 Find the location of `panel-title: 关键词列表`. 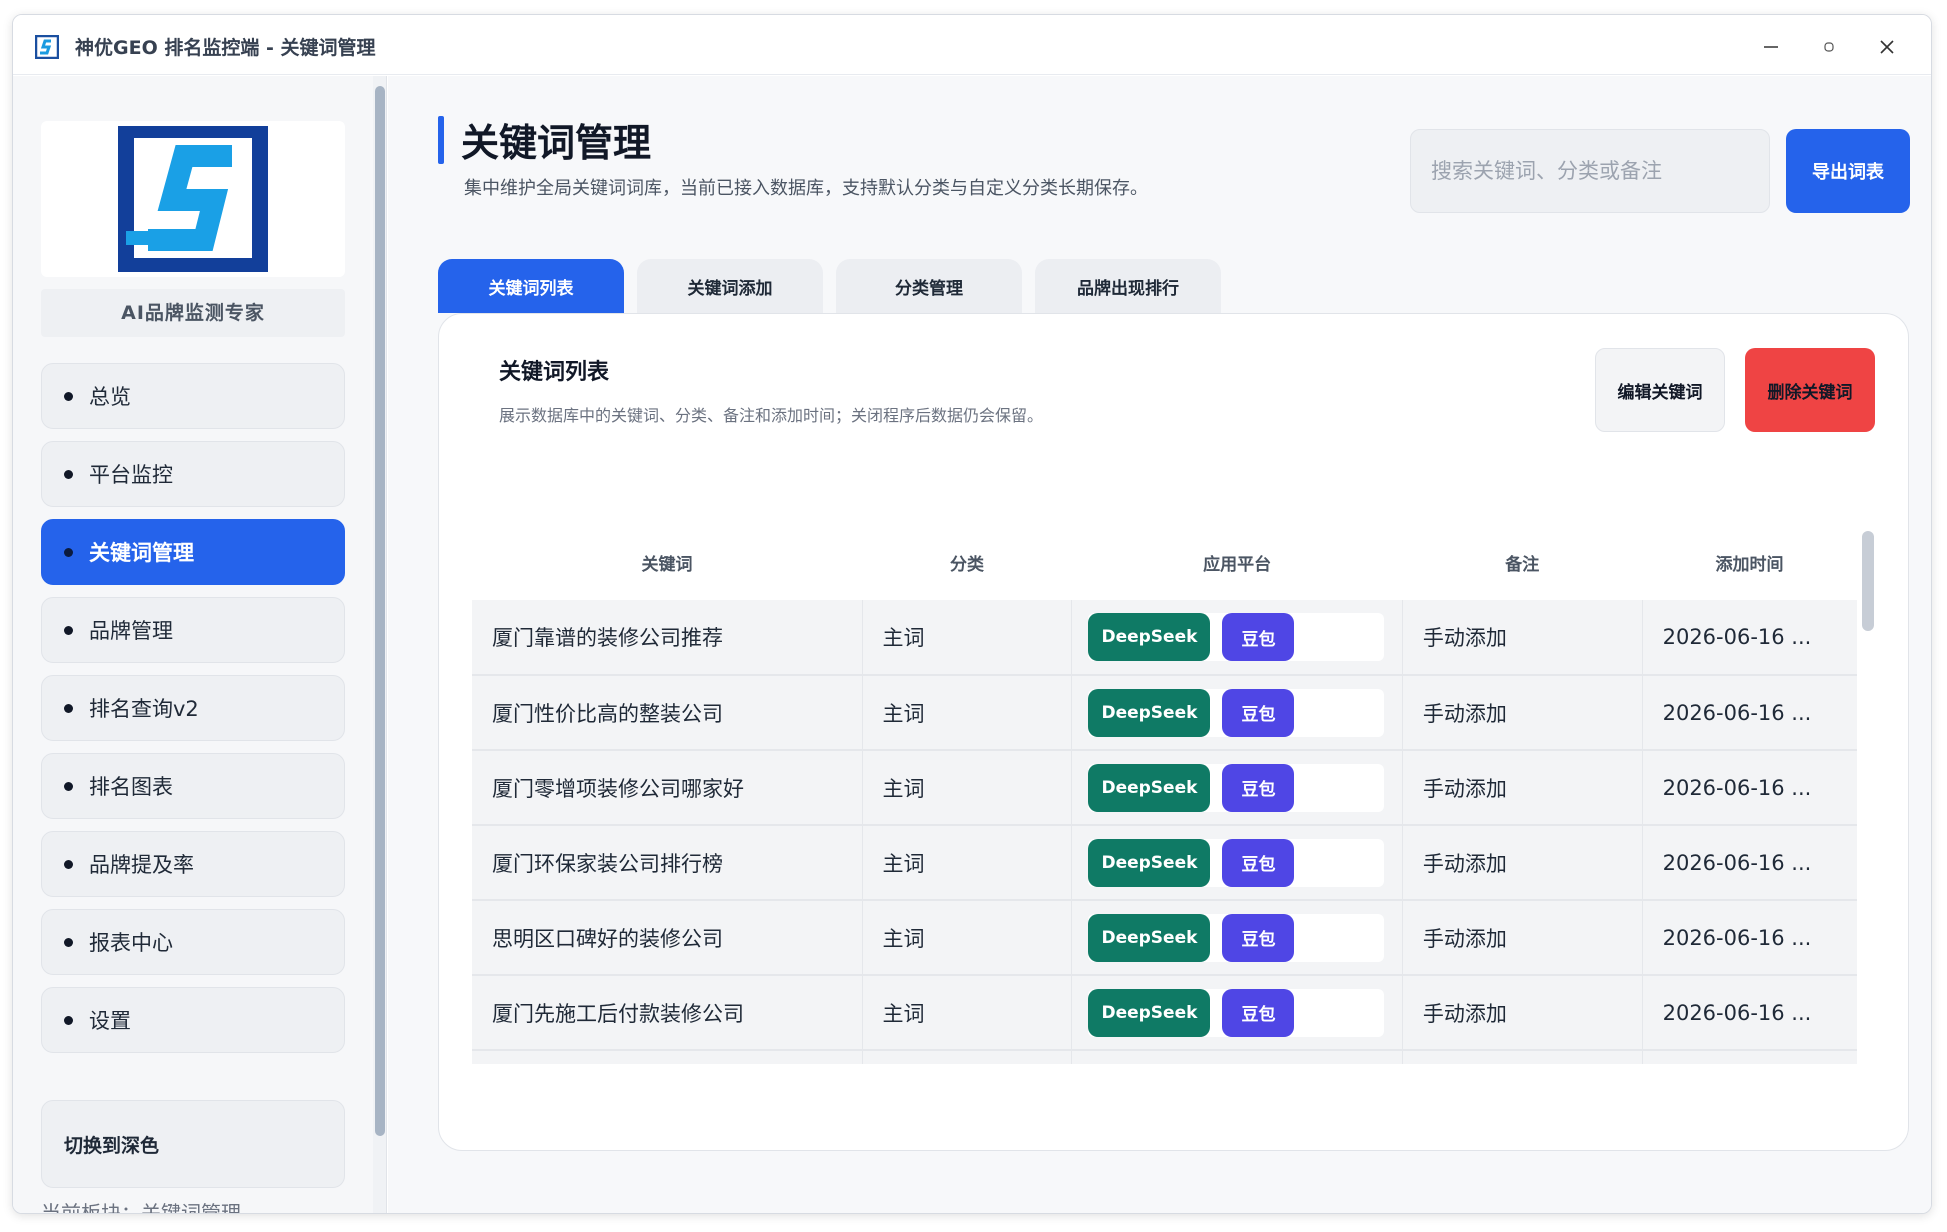

panel-title: 关键词列表 is located at coordinates (554, 372).